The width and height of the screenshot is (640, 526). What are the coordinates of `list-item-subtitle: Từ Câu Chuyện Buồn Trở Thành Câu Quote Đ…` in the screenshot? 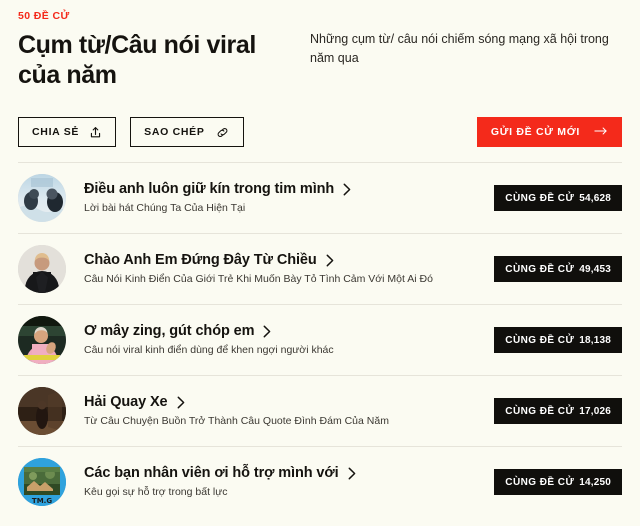 It's located at (236, 421).